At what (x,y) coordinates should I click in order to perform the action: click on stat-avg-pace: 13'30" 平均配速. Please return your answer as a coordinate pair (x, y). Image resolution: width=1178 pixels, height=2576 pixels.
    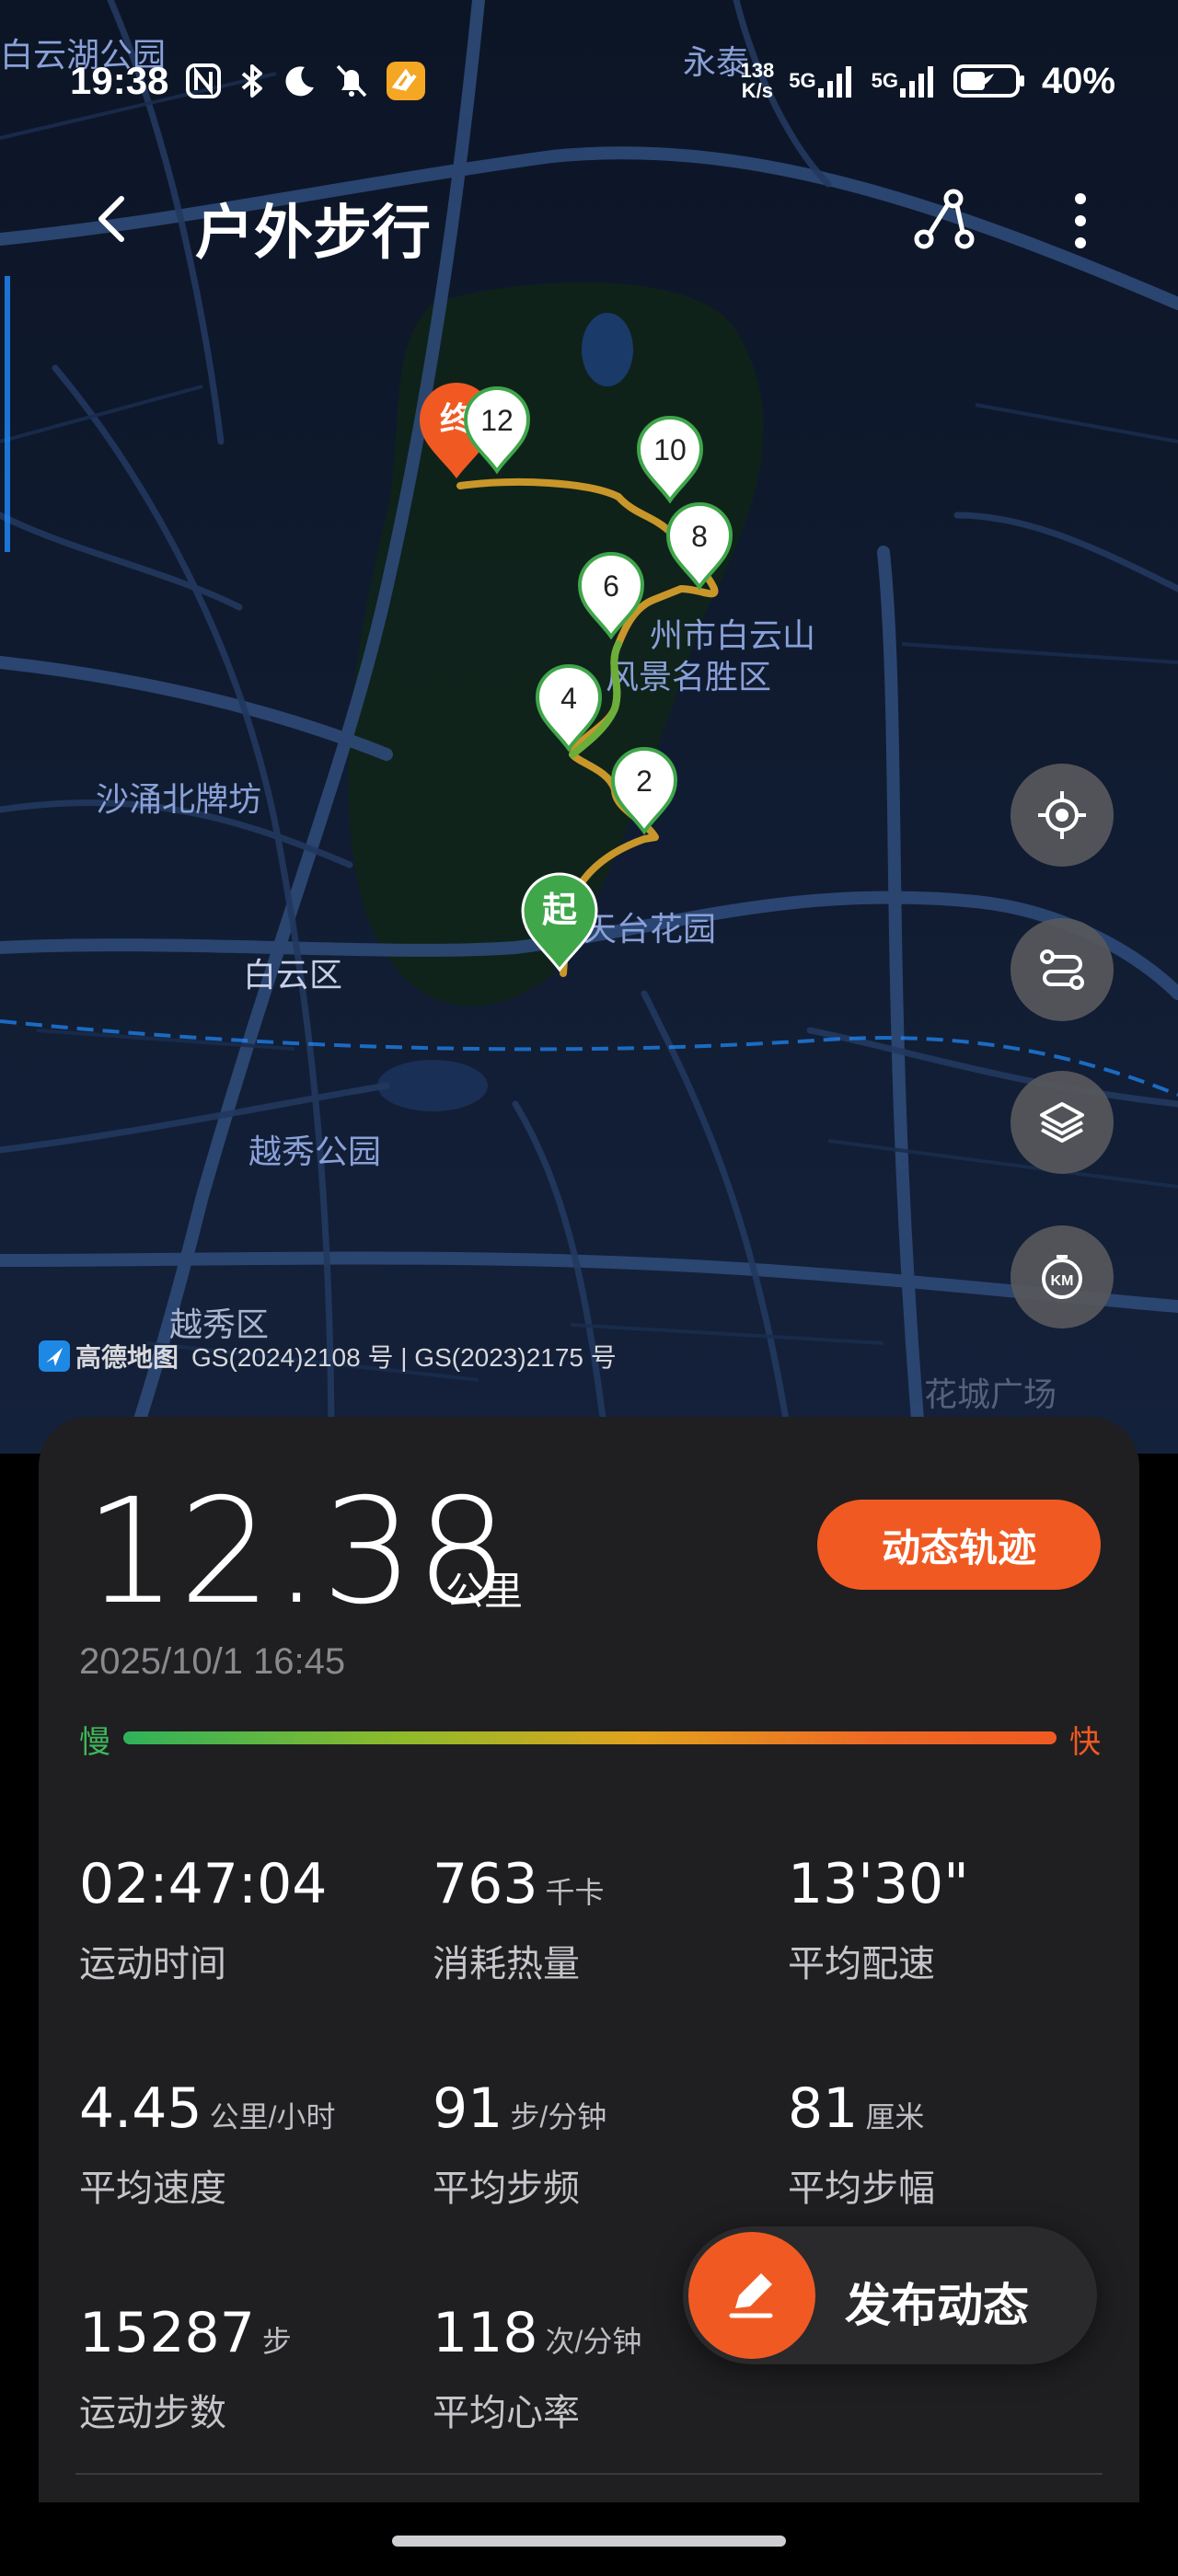
    Looking at the image, I should click on (878, 1918).